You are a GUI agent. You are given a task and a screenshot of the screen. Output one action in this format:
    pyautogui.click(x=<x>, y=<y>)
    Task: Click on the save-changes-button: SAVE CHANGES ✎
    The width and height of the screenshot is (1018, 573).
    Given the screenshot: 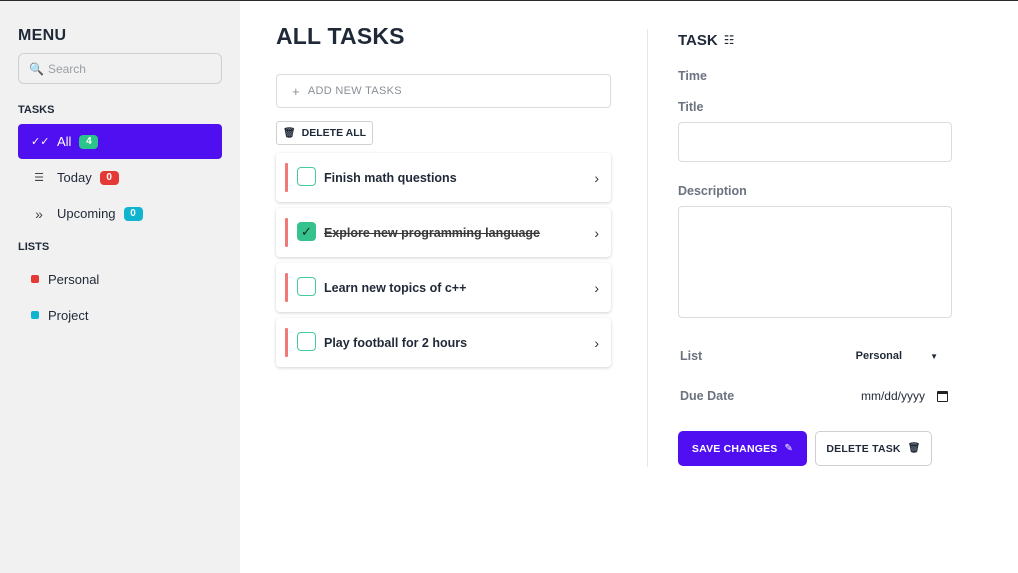 What is the action you would take?
    pyautogui.click(x=742, y=448)
    